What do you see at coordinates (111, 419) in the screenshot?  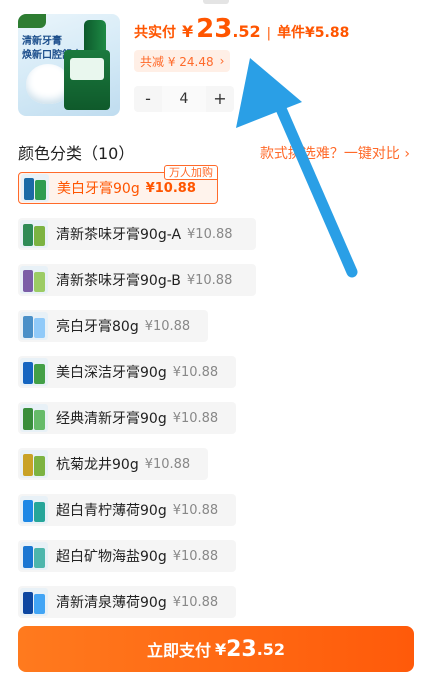 I see `variant-name: 经典清新牙膏90g` at bounding box center [111, 419].